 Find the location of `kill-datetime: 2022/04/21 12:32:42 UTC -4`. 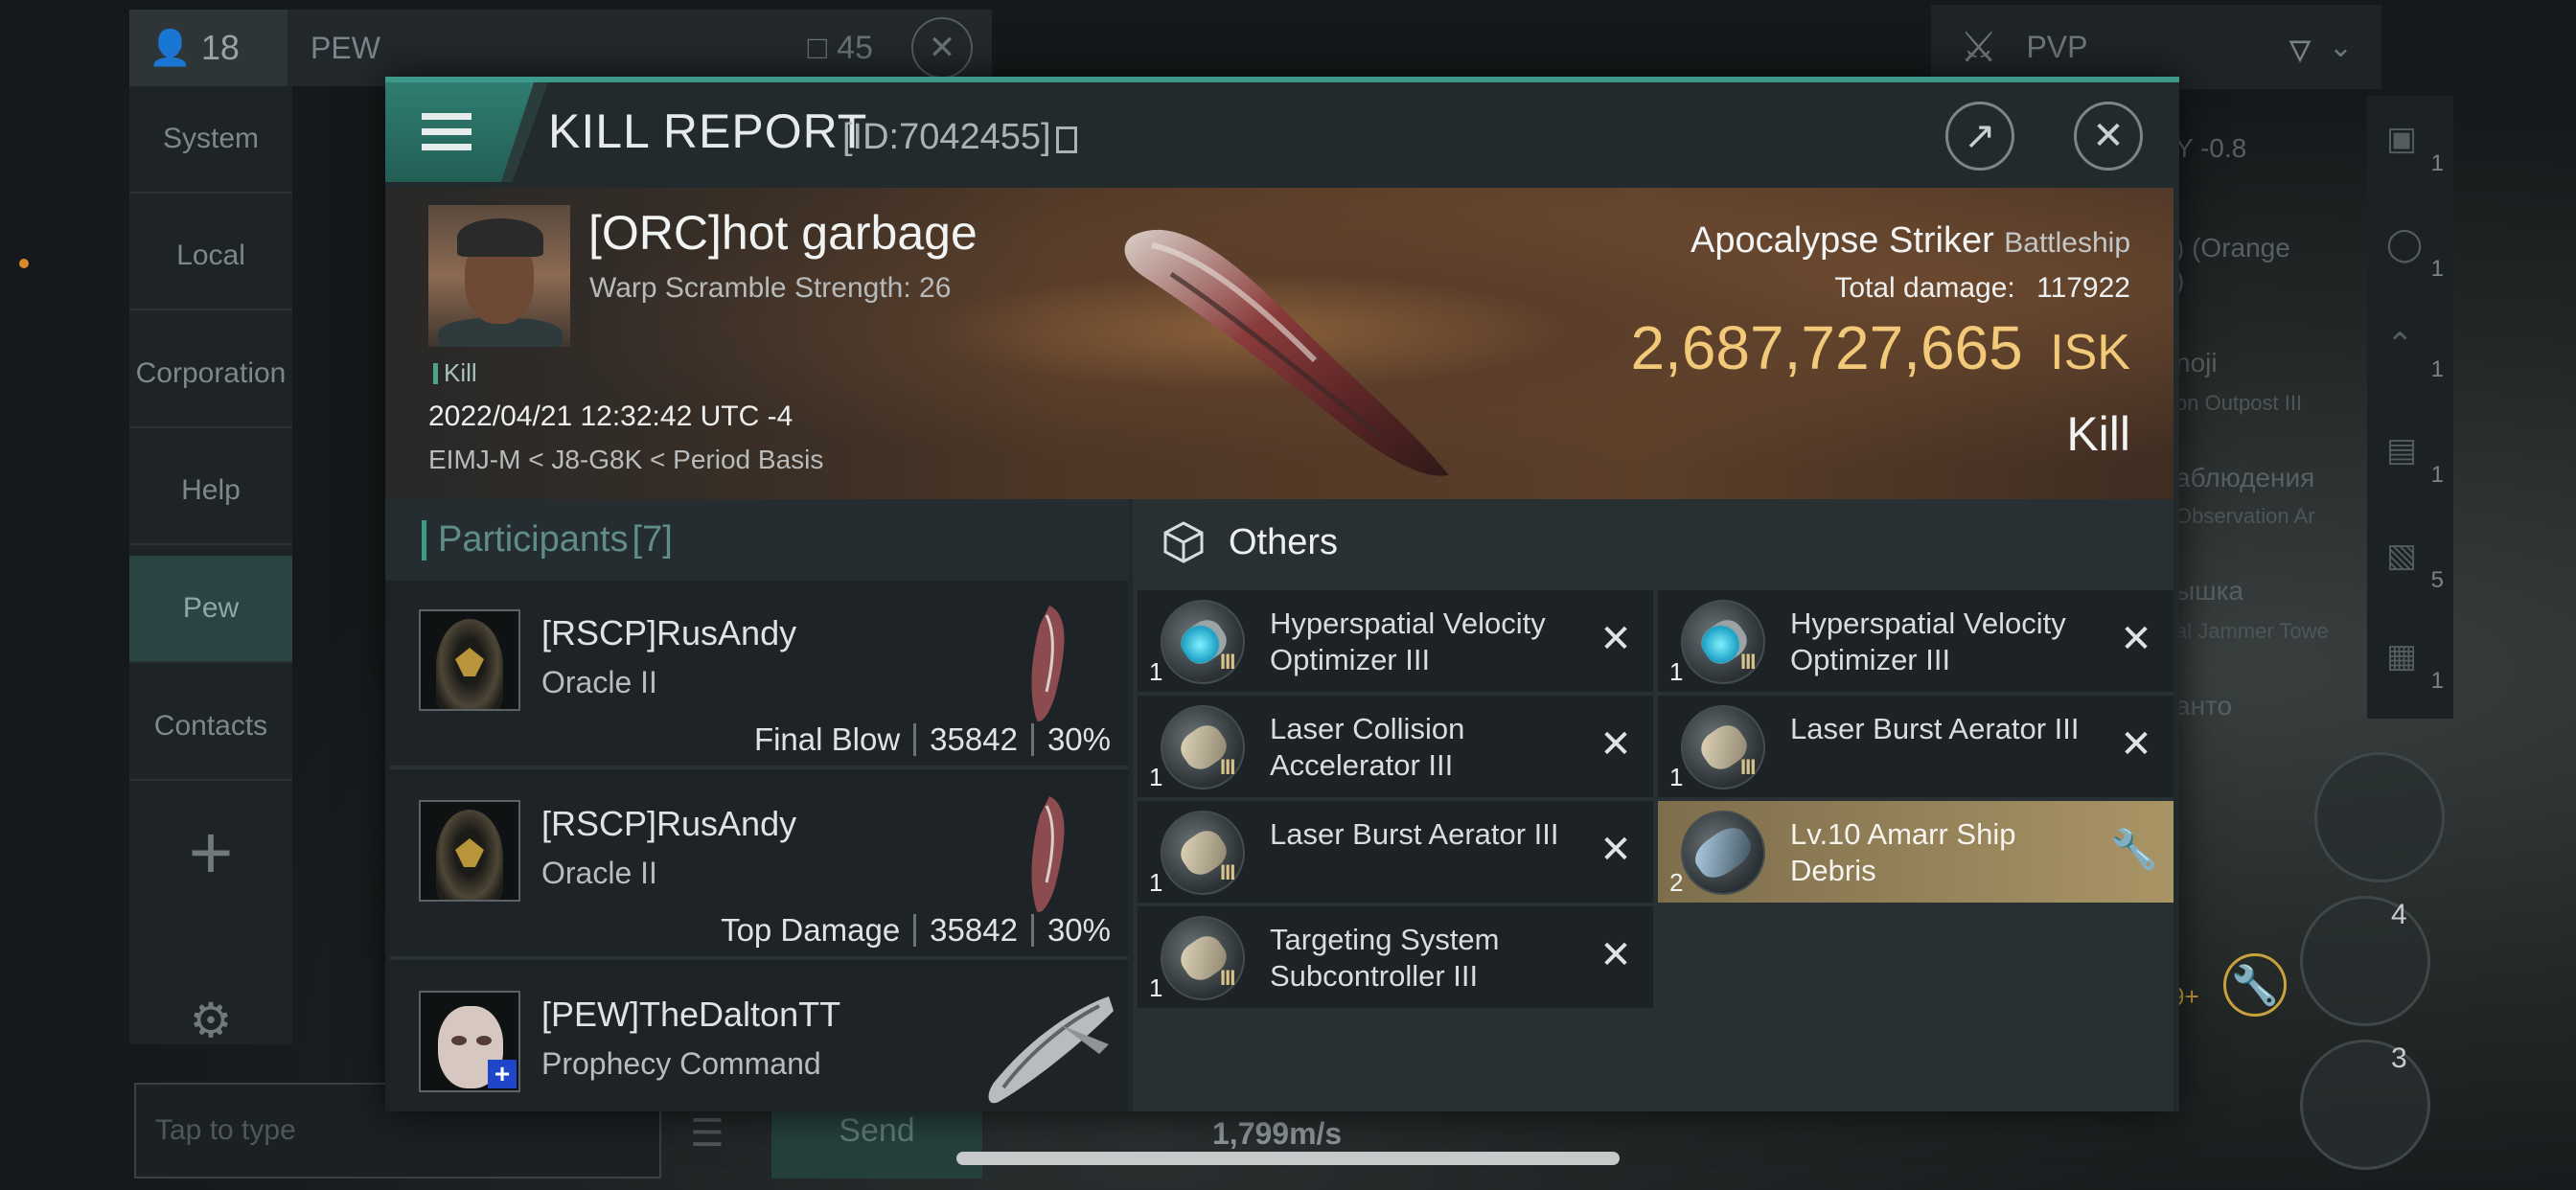

kill-datetime: 2022/04/21 12:32:42 UTC -4 is located at coordinates (611, 416).